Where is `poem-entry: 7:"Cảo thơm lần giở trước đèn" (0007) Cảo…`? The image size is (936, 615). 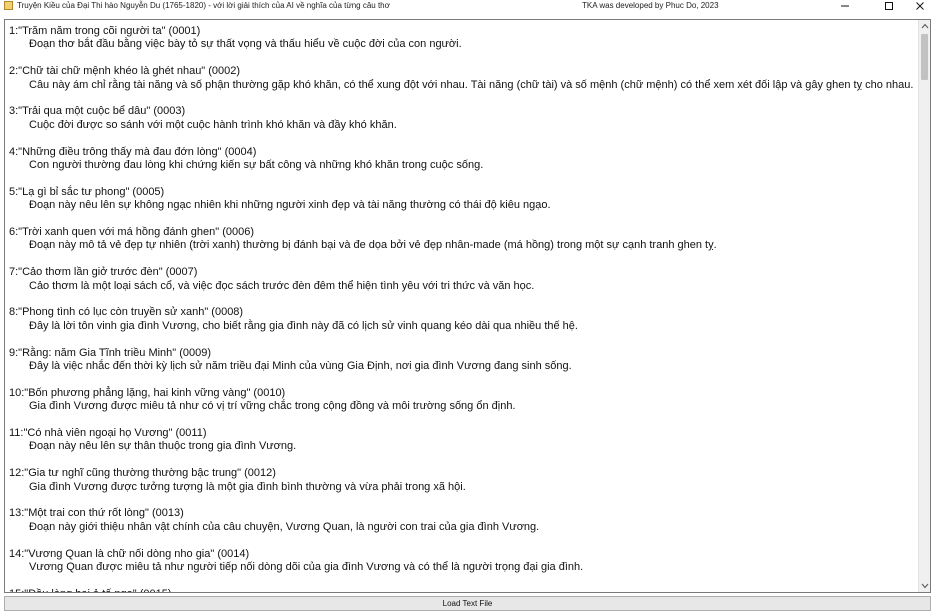 poem-entry: 7:"Cảo thơm lần giở trước đèn" (0007) Cảo… is located at coordinates (461, 279).